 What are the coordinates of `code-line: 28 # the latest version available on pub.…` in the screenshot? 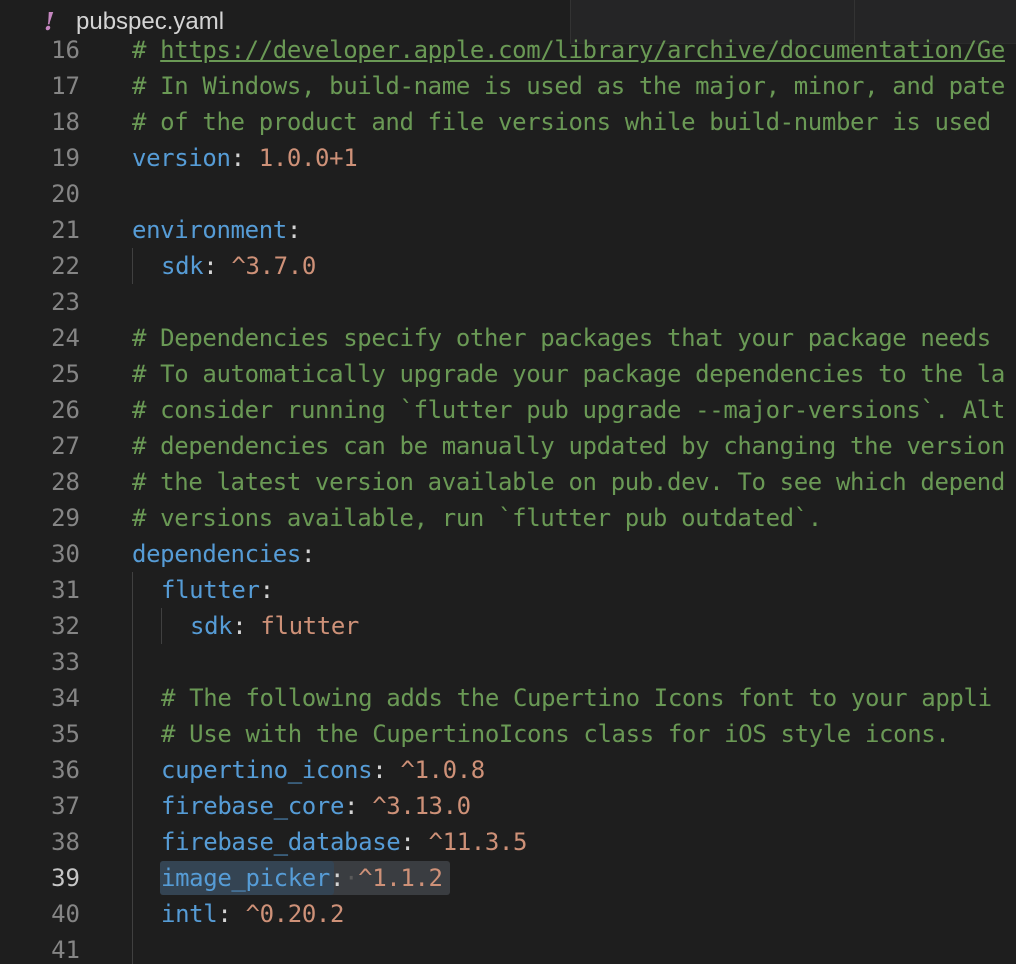 It's located at (508, 482).